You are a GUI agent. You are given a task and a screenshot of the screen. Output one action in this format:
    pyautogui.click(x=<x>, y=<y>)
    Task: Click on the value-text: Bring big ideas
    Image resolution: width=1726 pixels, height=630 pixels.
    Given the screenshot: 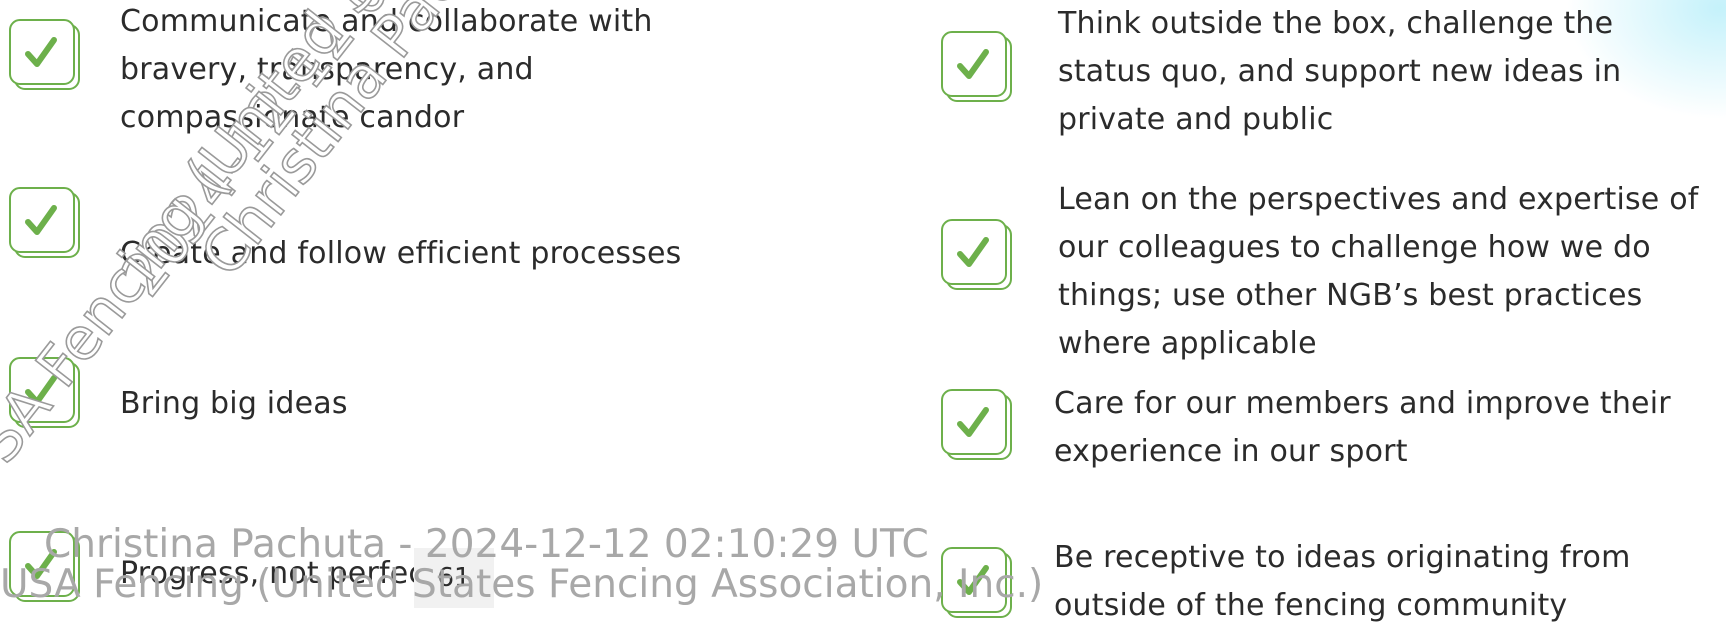 What is the action you would take?
    pyautogui.click(x=234, y=403)
    